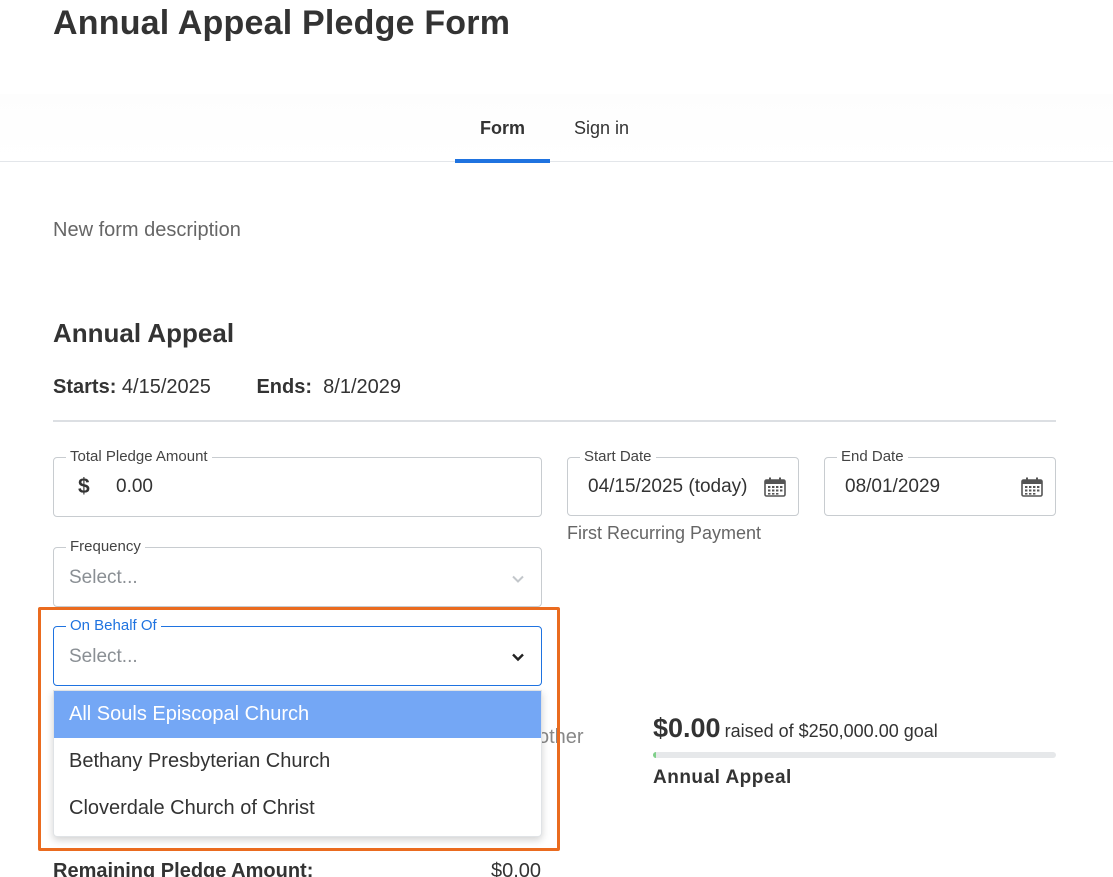 The width and height of the screenshot is (1113, 877). What do you see at coordinates (655, 755) in the screenshot?
I see `goal-progress-fill` at bounding box center [655, 755].